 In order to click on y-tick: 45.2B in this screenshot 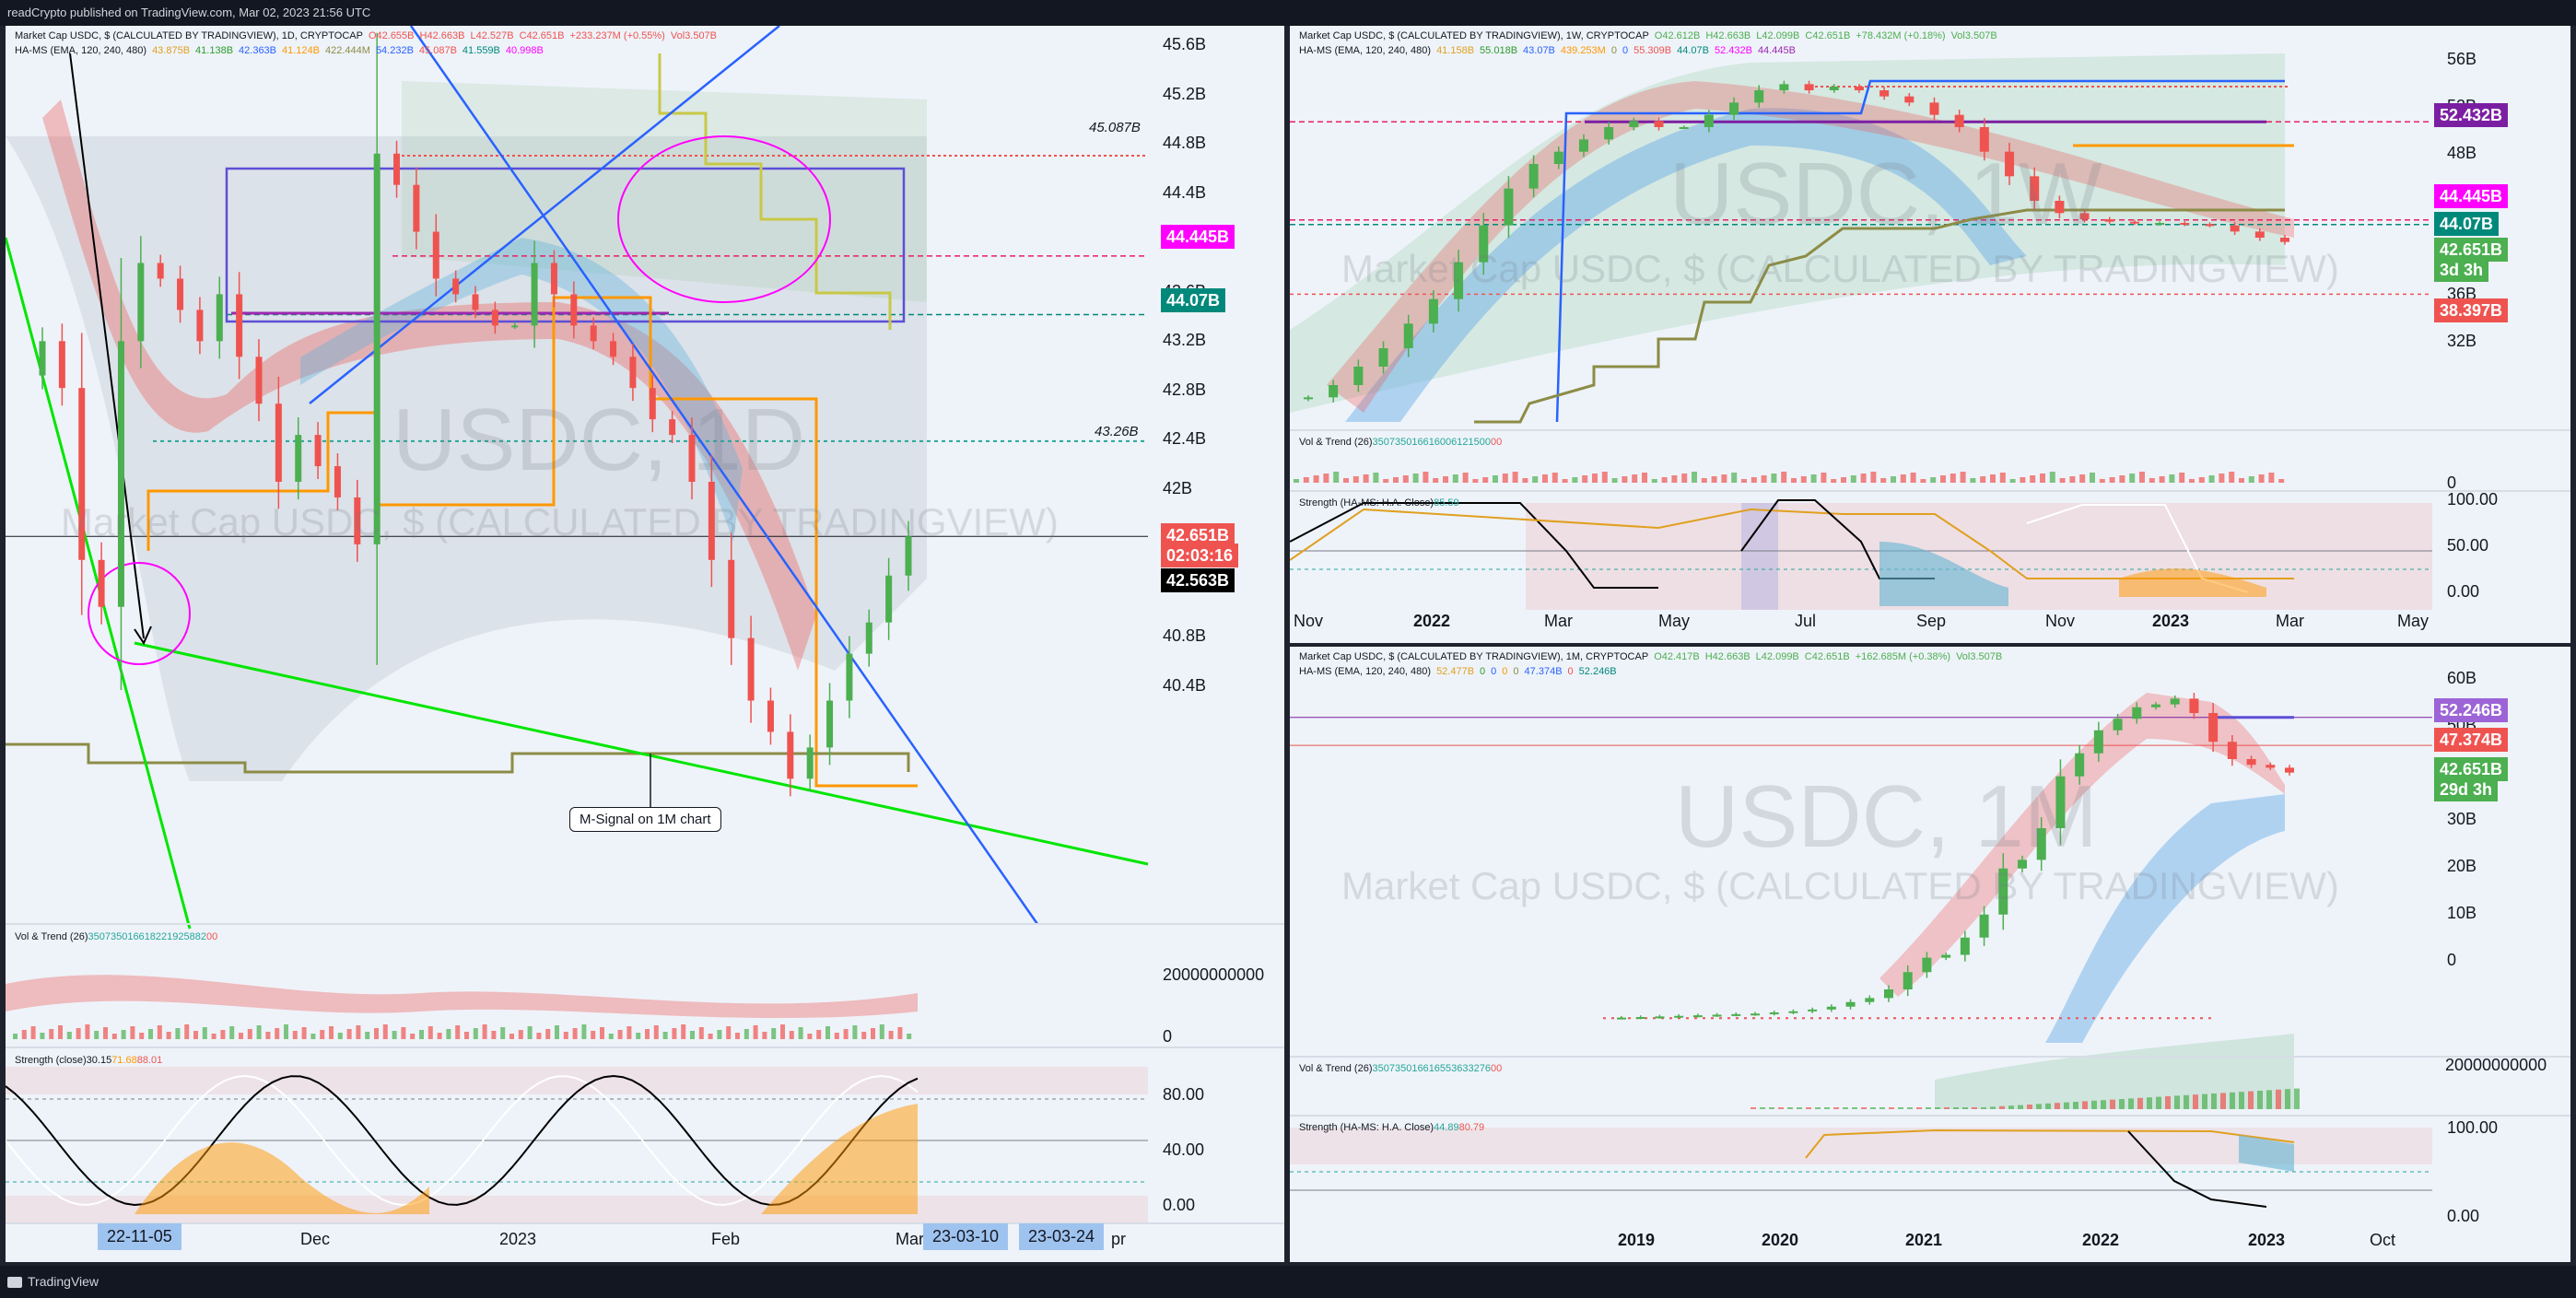, I will do `click(1185, 93)`.